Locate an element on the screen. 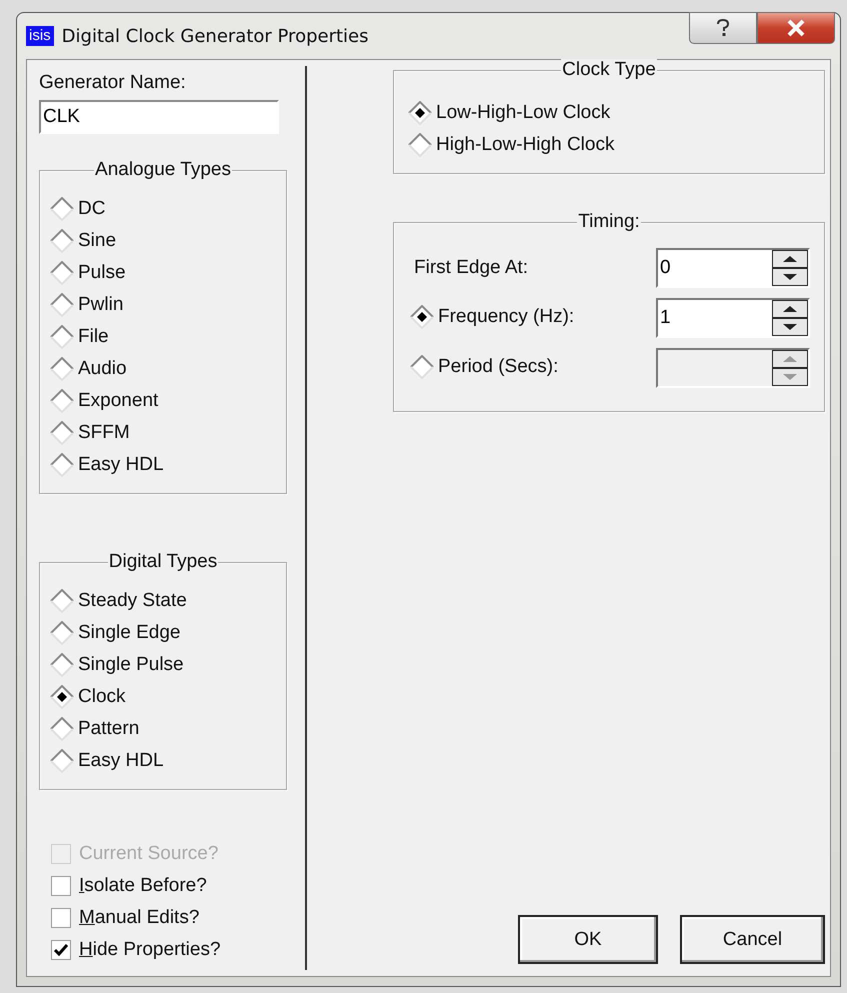  help-button is located at coordinates (723, 28).